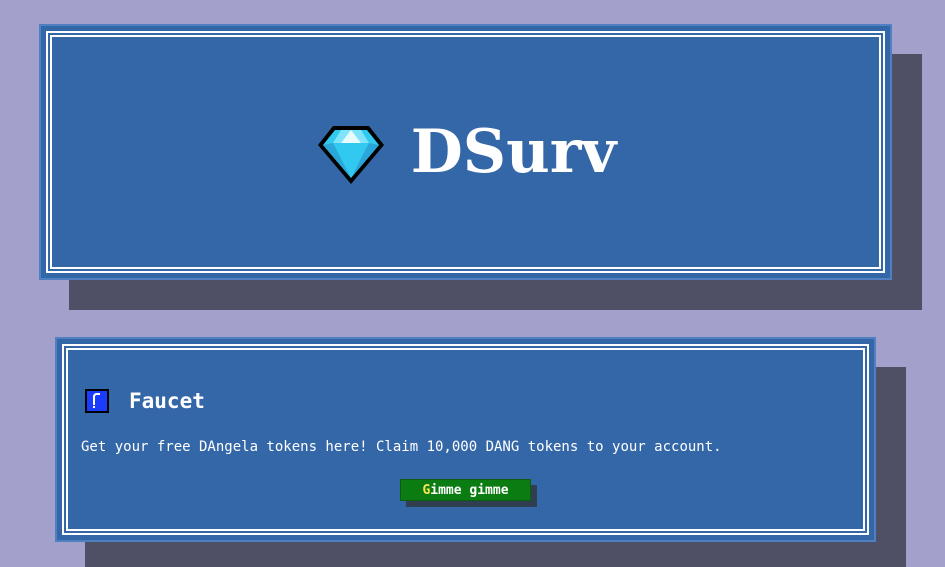 The image size is (945, 567). I want to click on diamond-icon, so click(350, 155).